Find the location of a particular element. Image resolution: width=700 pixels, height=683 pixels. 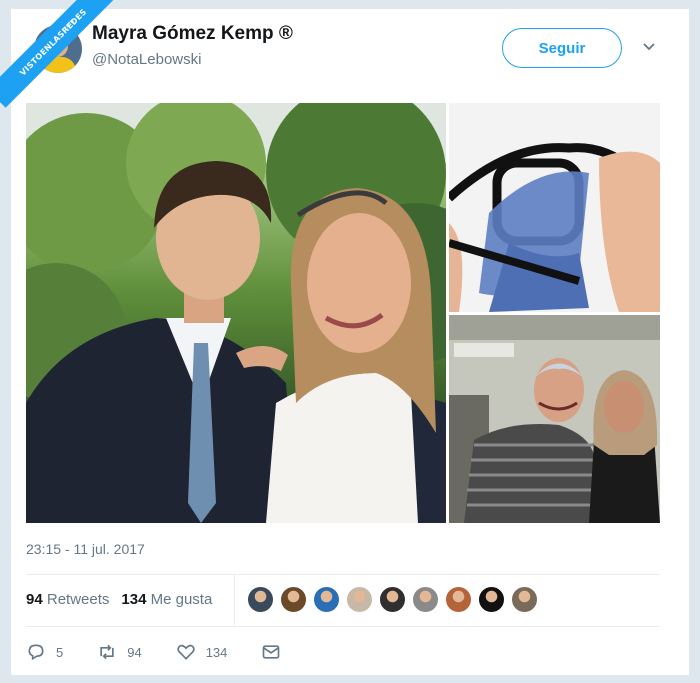

follow-button: Seguir is located at coordinates (562, 48).